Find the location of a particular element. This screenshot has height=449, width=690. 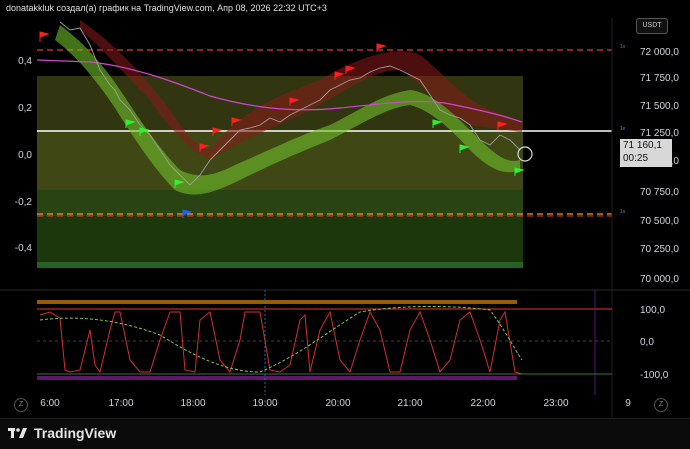

last-price-value: 71 160,1 is located at coordinates (642, 145).